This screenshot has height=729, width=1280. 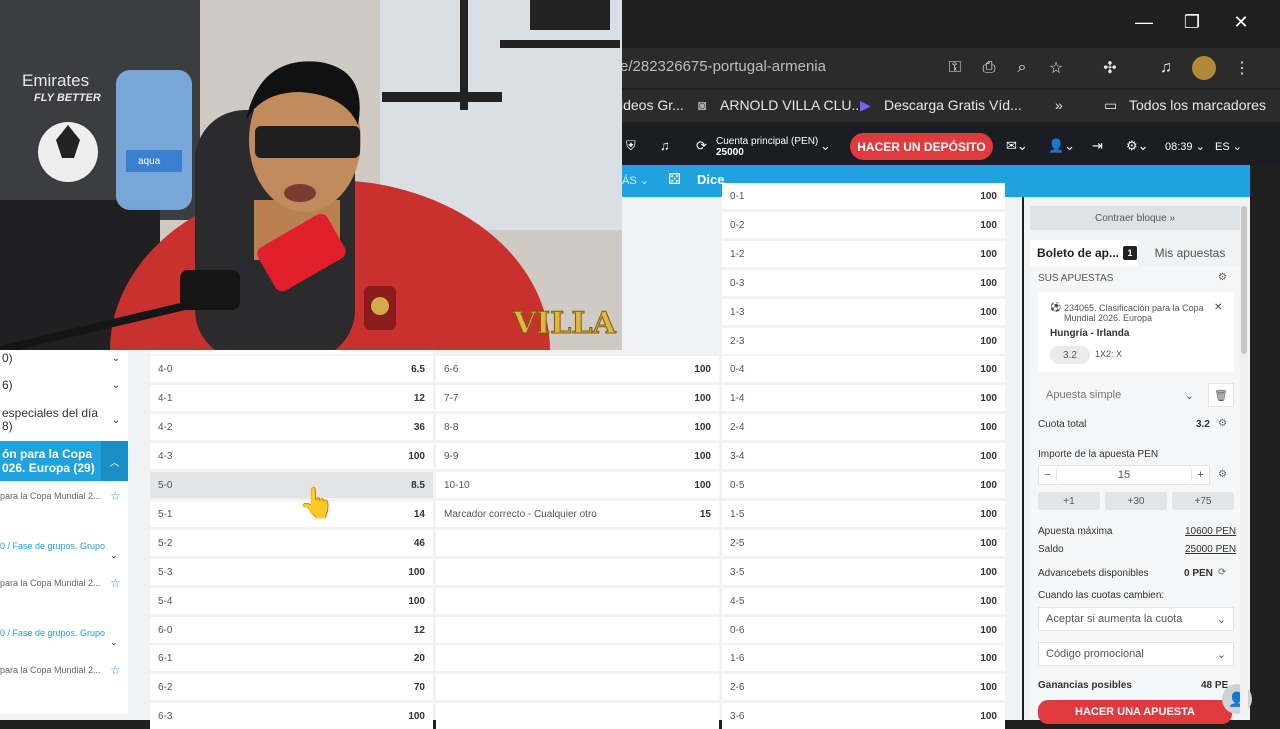 What do you see at coordinates (1120, 395) in the screenshot?
I see `bet-type-select: Apuesta simple ⌄` at bounding box center [1120, 395].